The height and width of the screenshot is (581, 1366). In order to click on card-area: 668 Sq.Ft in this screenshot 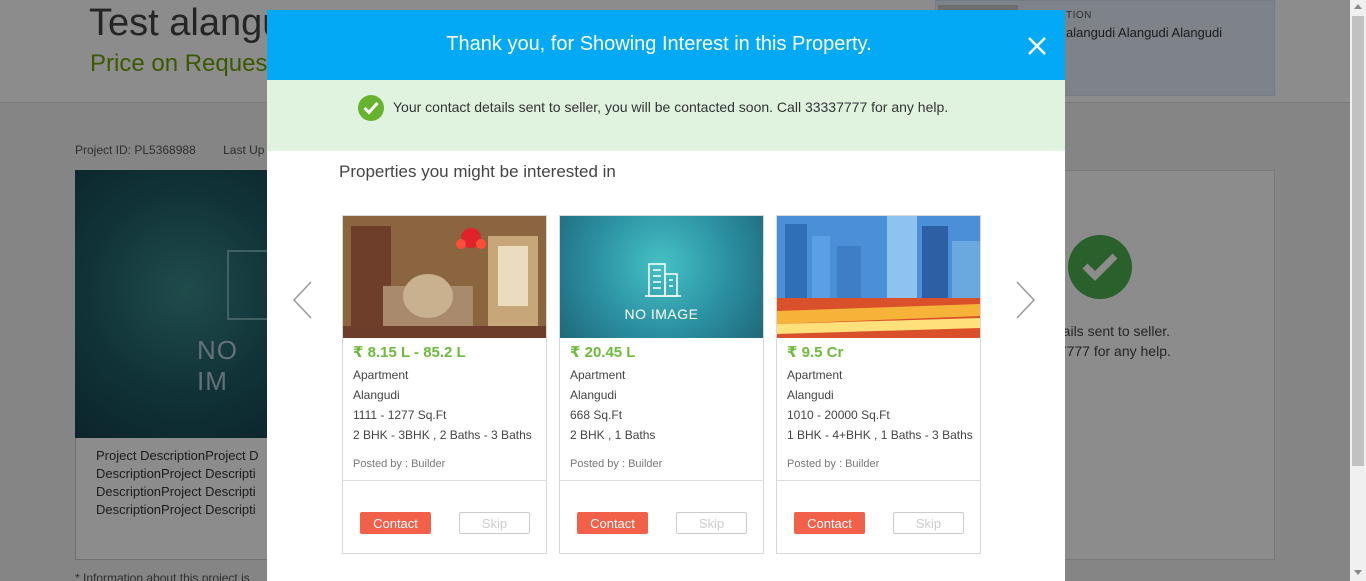, I will do `click(596, 415)`.